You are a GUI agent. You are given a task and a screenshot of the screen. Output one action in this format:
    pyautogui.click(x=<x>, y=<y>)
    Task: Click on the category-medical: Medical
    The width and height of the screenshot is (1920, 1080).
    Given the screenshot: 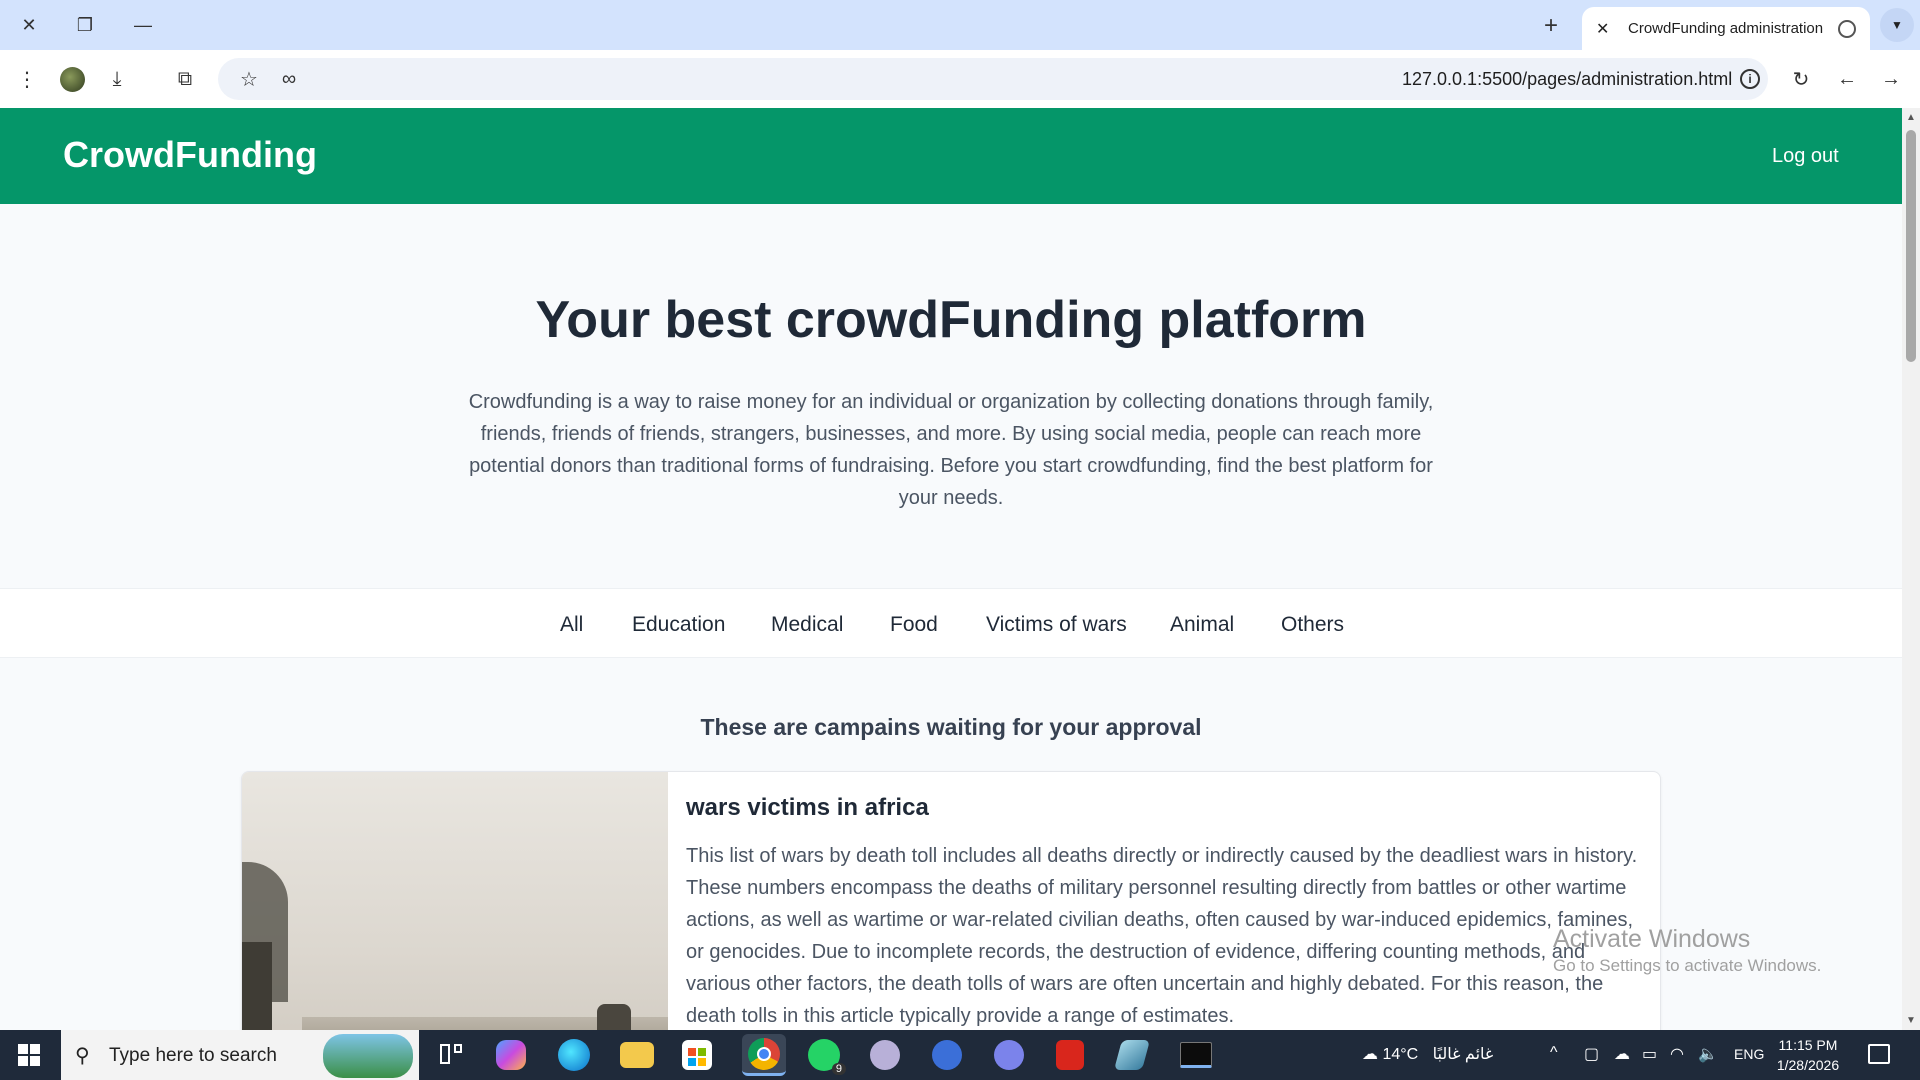 What is the action you would take?
    pyautogui.click(x=807, y=625)
    